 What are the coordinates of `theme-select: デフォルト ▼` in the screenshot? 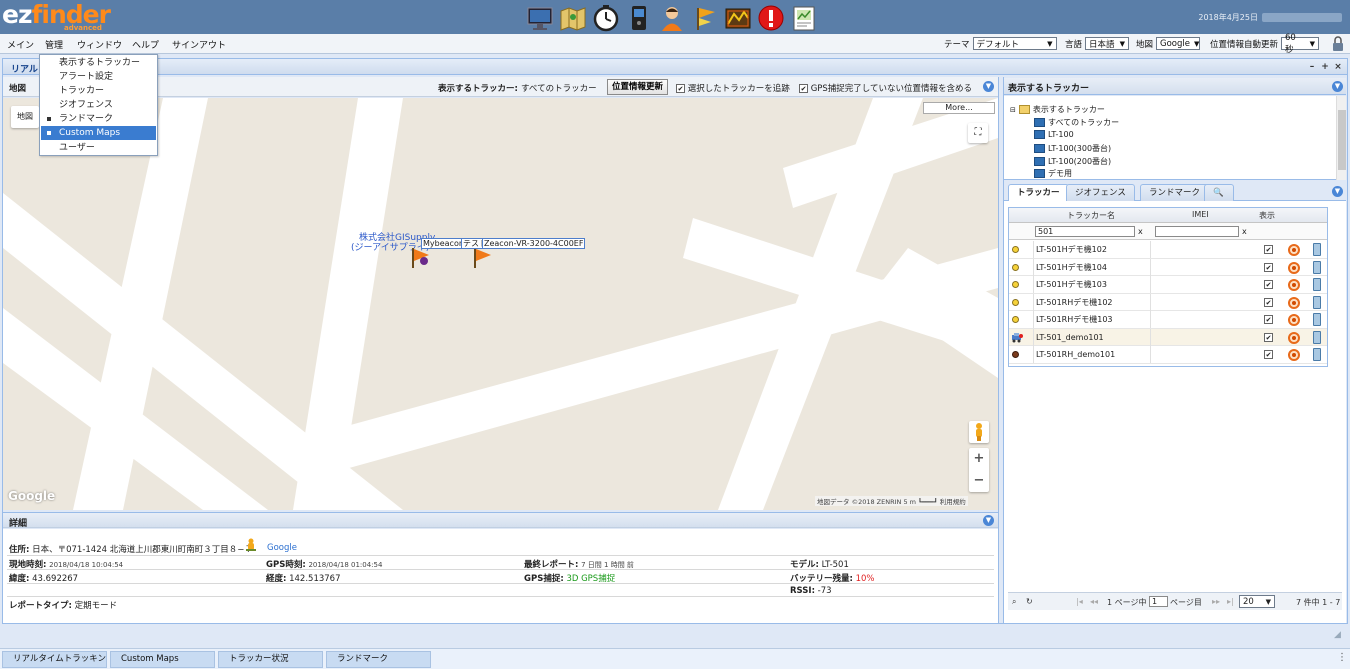 It's located at (1014, 43).